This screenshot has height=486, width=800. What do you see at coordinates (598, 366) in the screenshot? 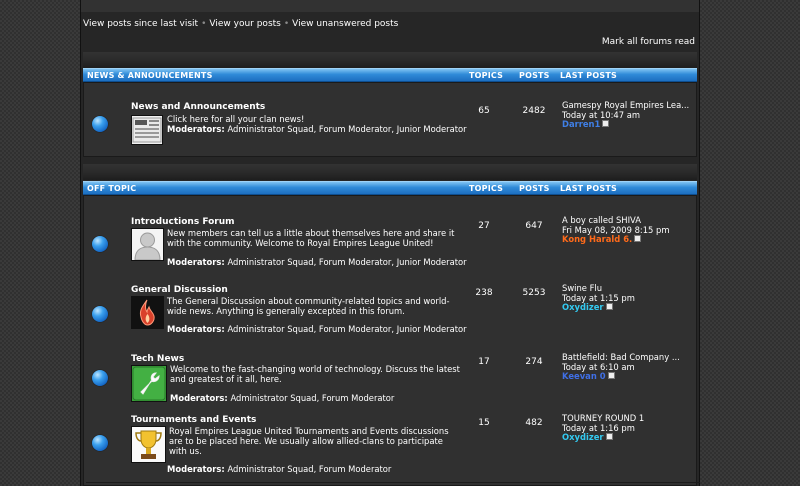
I see `last-post-time: Today at 6:10 am` at bounding box center [598, 366].